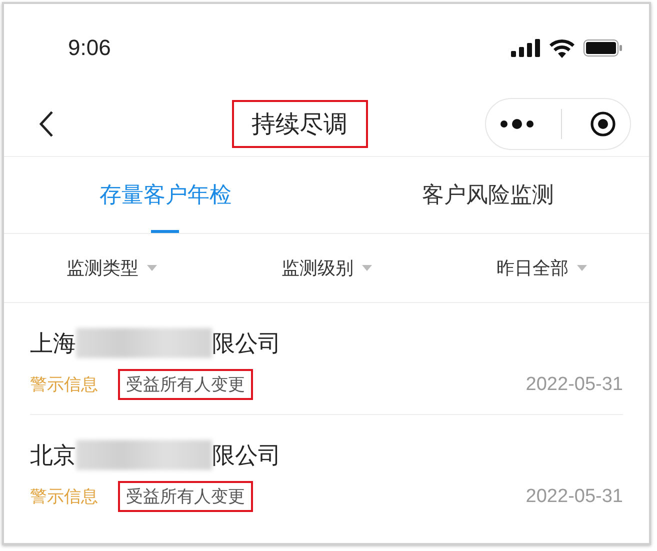 This screenshot has height=551, width=657. What do you see at coordinates (526, 48) in the screenshot?
I see `signal-icon` at bounding box center [526, 48].